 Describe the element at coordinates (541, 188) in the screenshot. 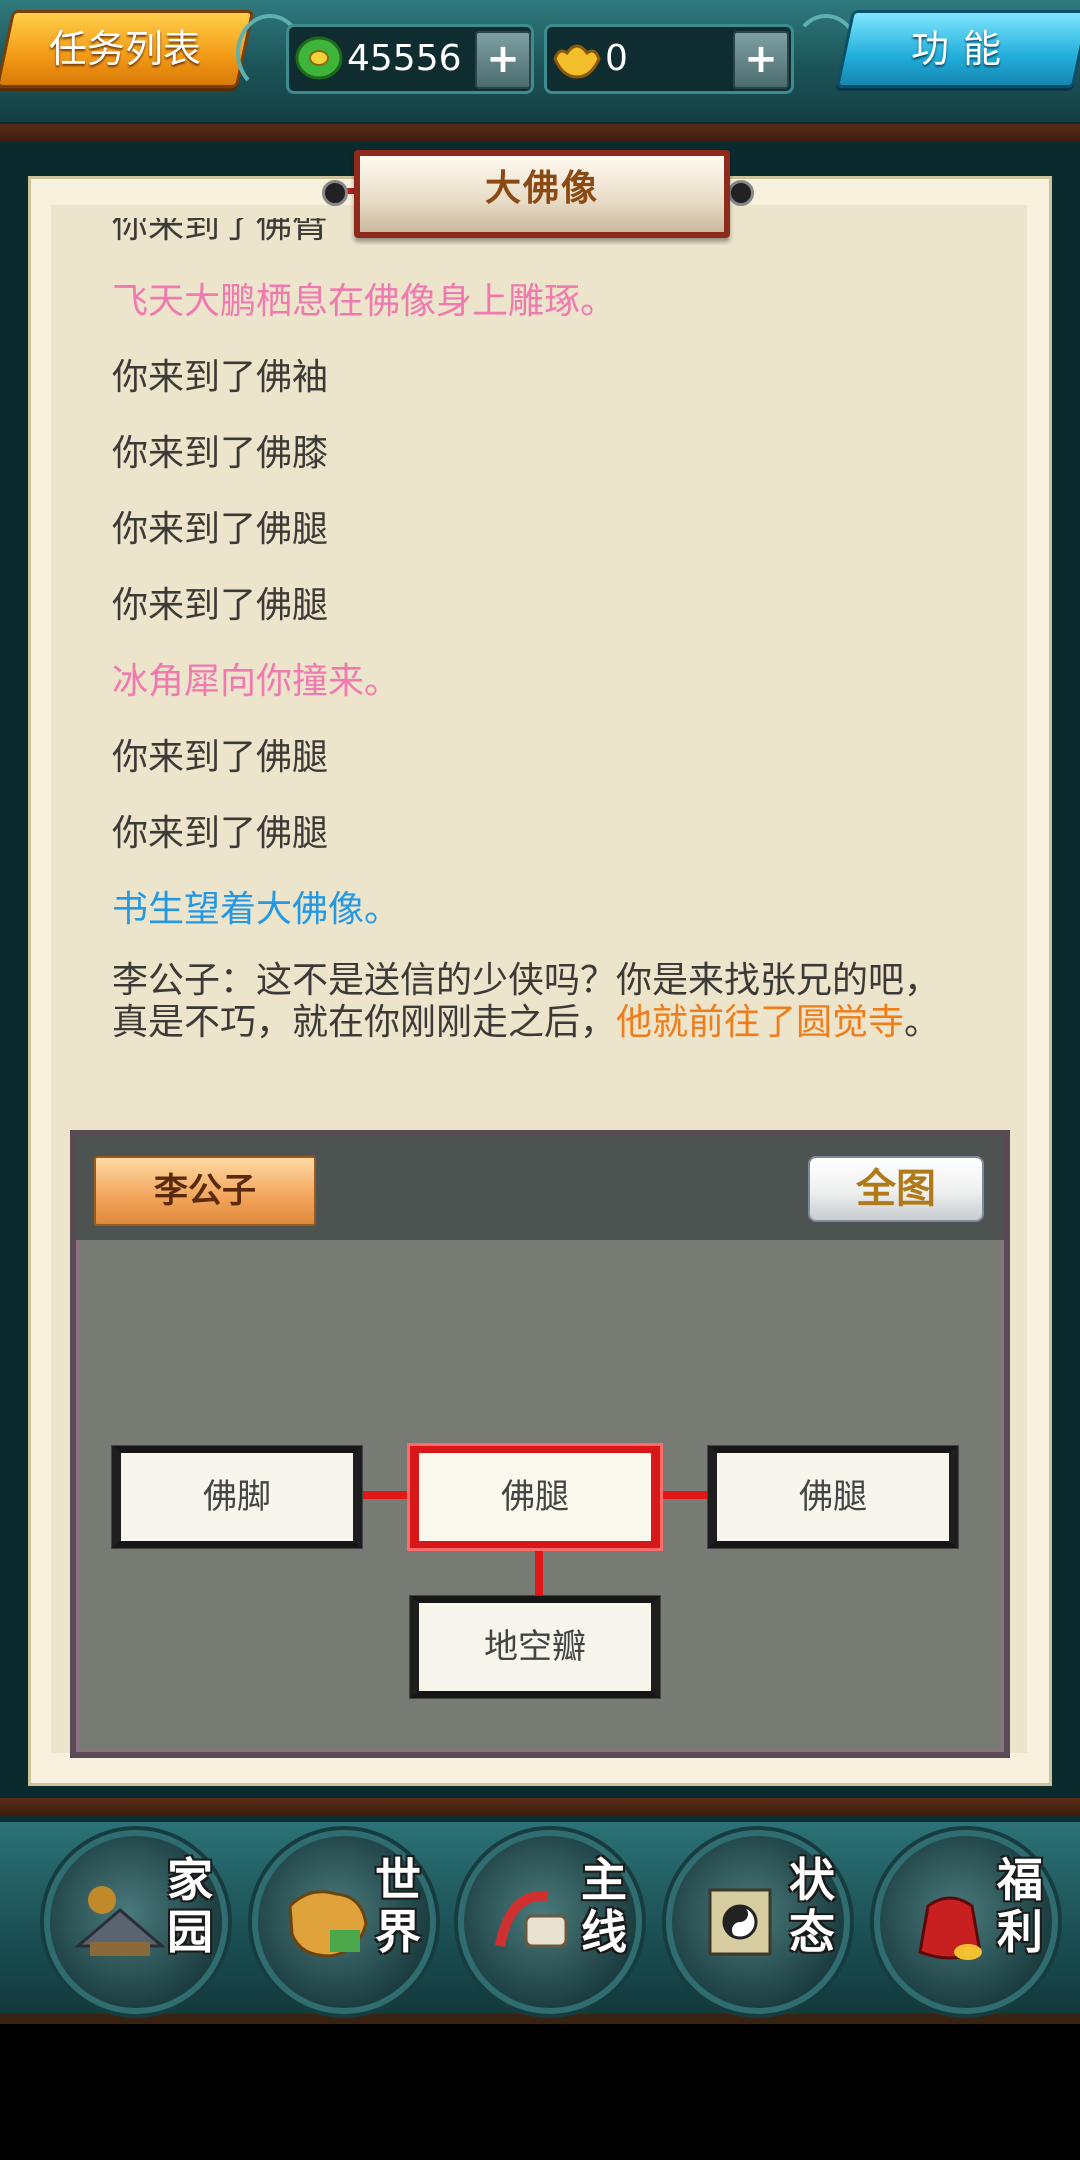

I see `location-title-text: 大佛像` at that location.